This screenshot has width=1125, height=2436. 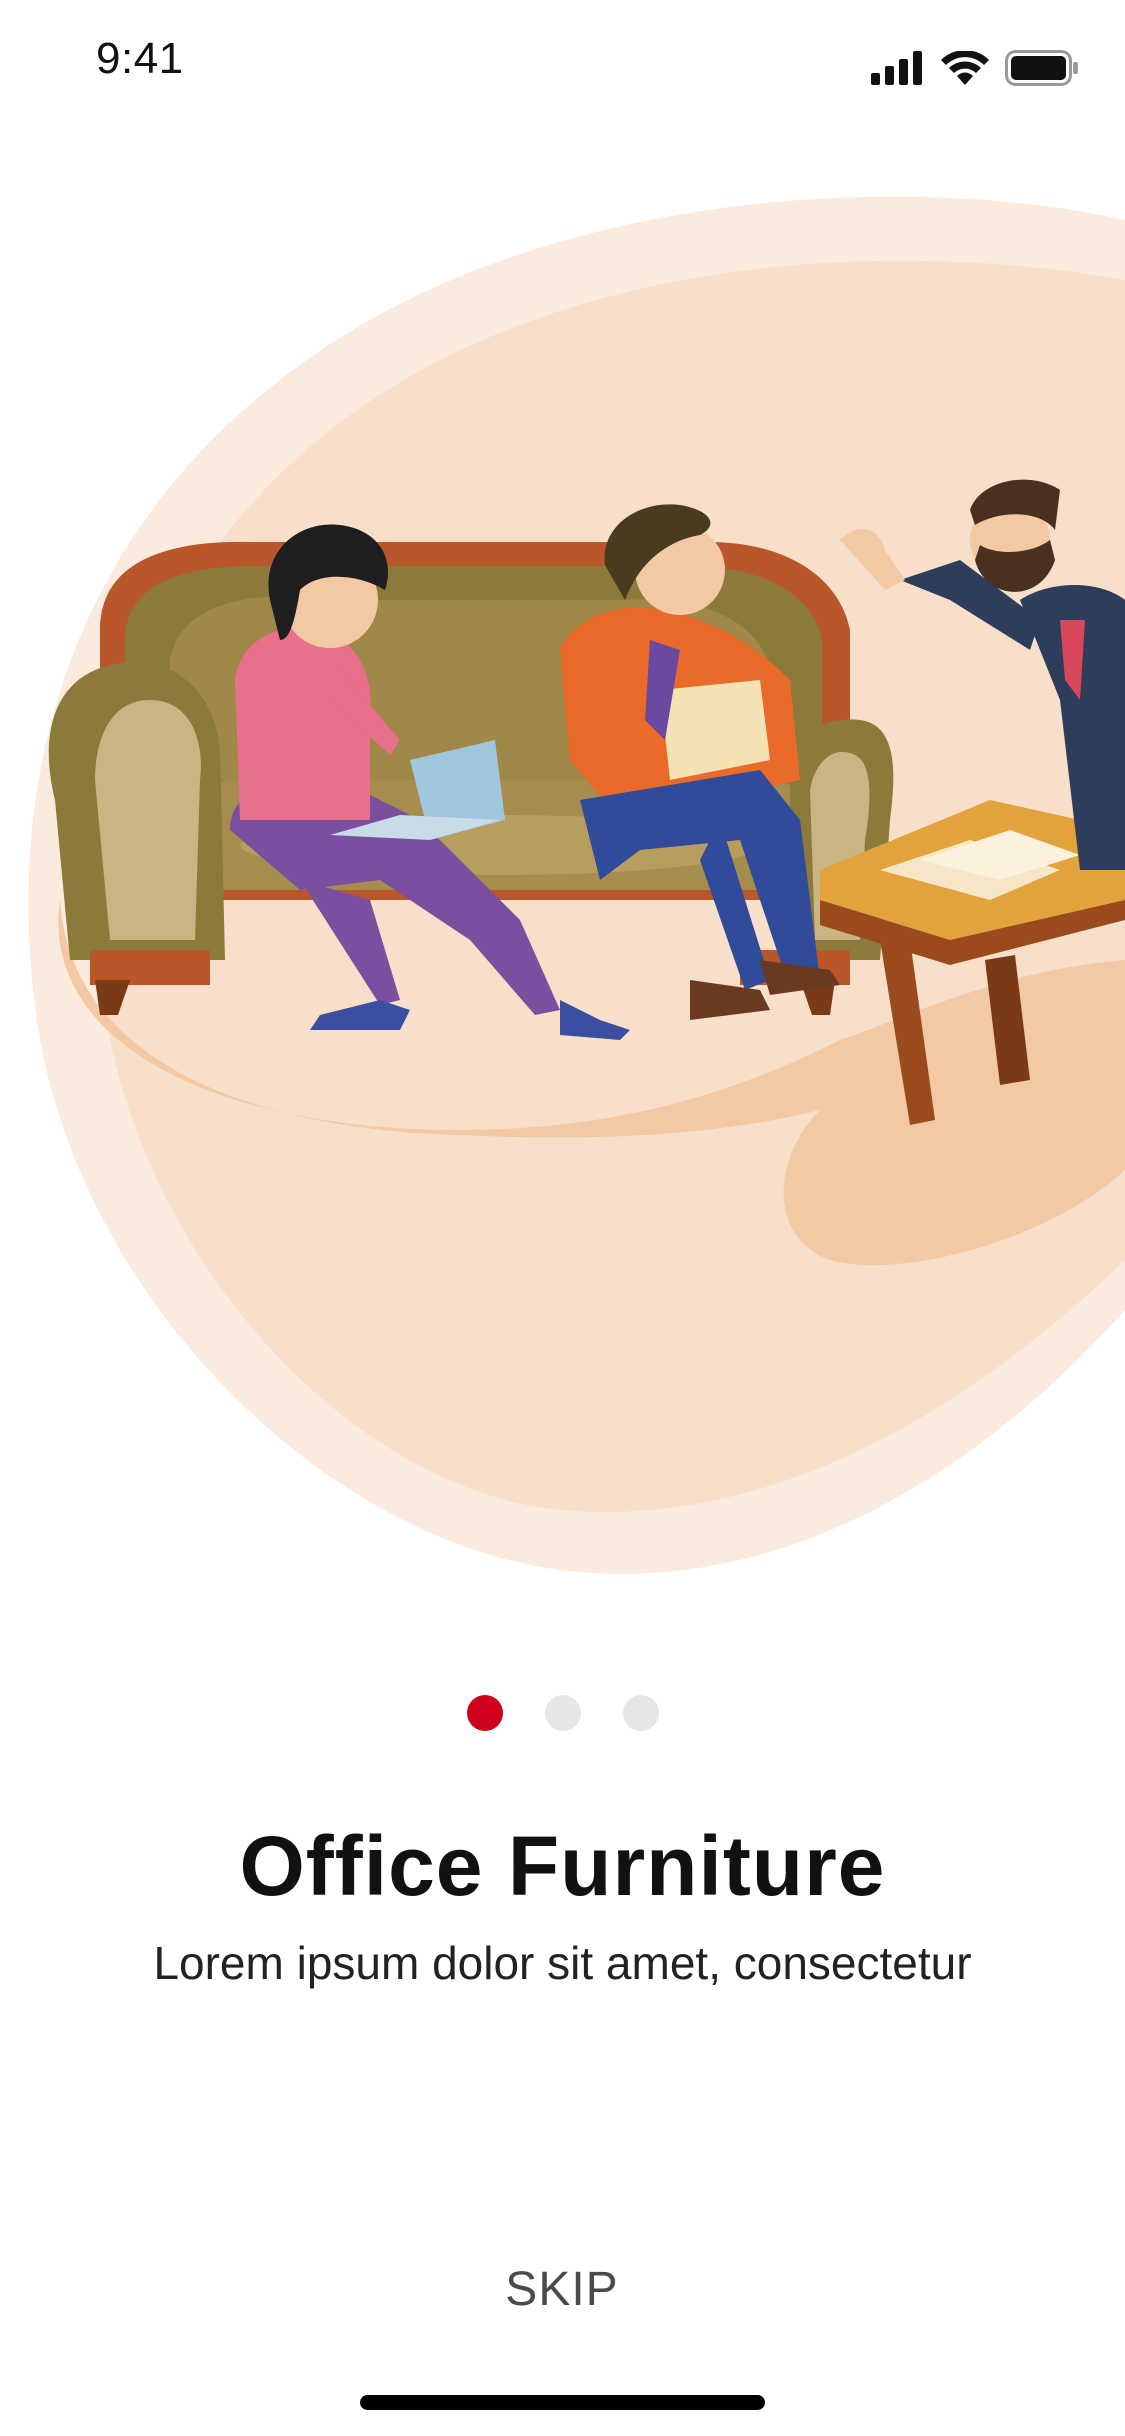 What do you see at coordinates (140, 58) in the screenshot?
I see `status-time: 9:41` at bounding box center [140, 58].